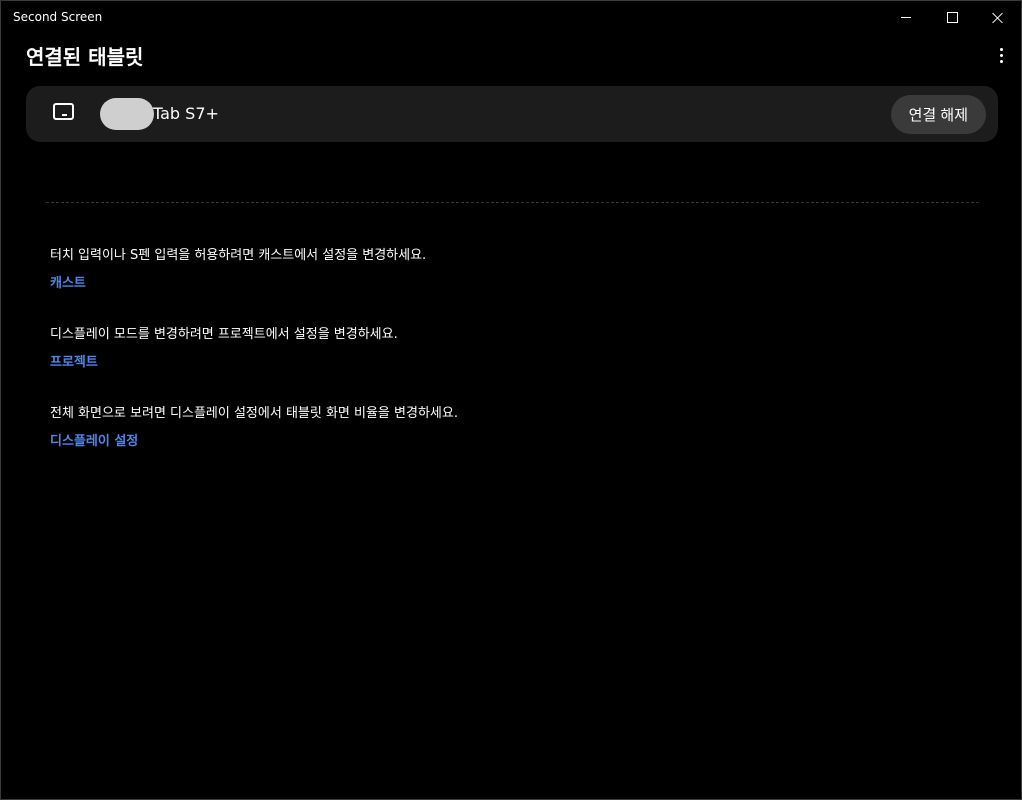 The width and height of the screenshot is (1022, 800). What do you see at coordinates (238, 255) in the screenshot?
I see `info-text: 터치 입력이나 S펜 입력을 허용하려면 캐스트에서 설정을 변경하세요.` at bounding box center [238, 255].